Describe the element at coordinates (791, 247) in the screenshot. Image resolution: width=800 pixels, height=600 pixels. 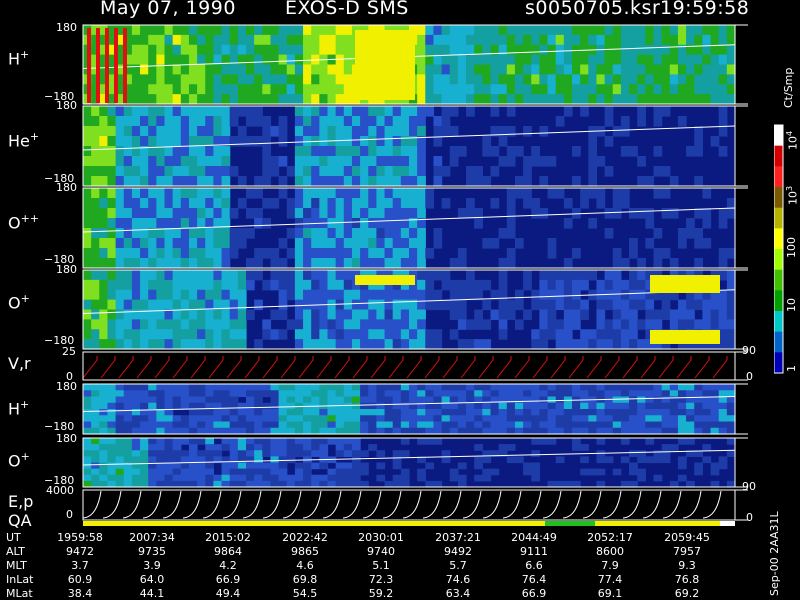
I see `colorbar-tick-100: 100` at that location.